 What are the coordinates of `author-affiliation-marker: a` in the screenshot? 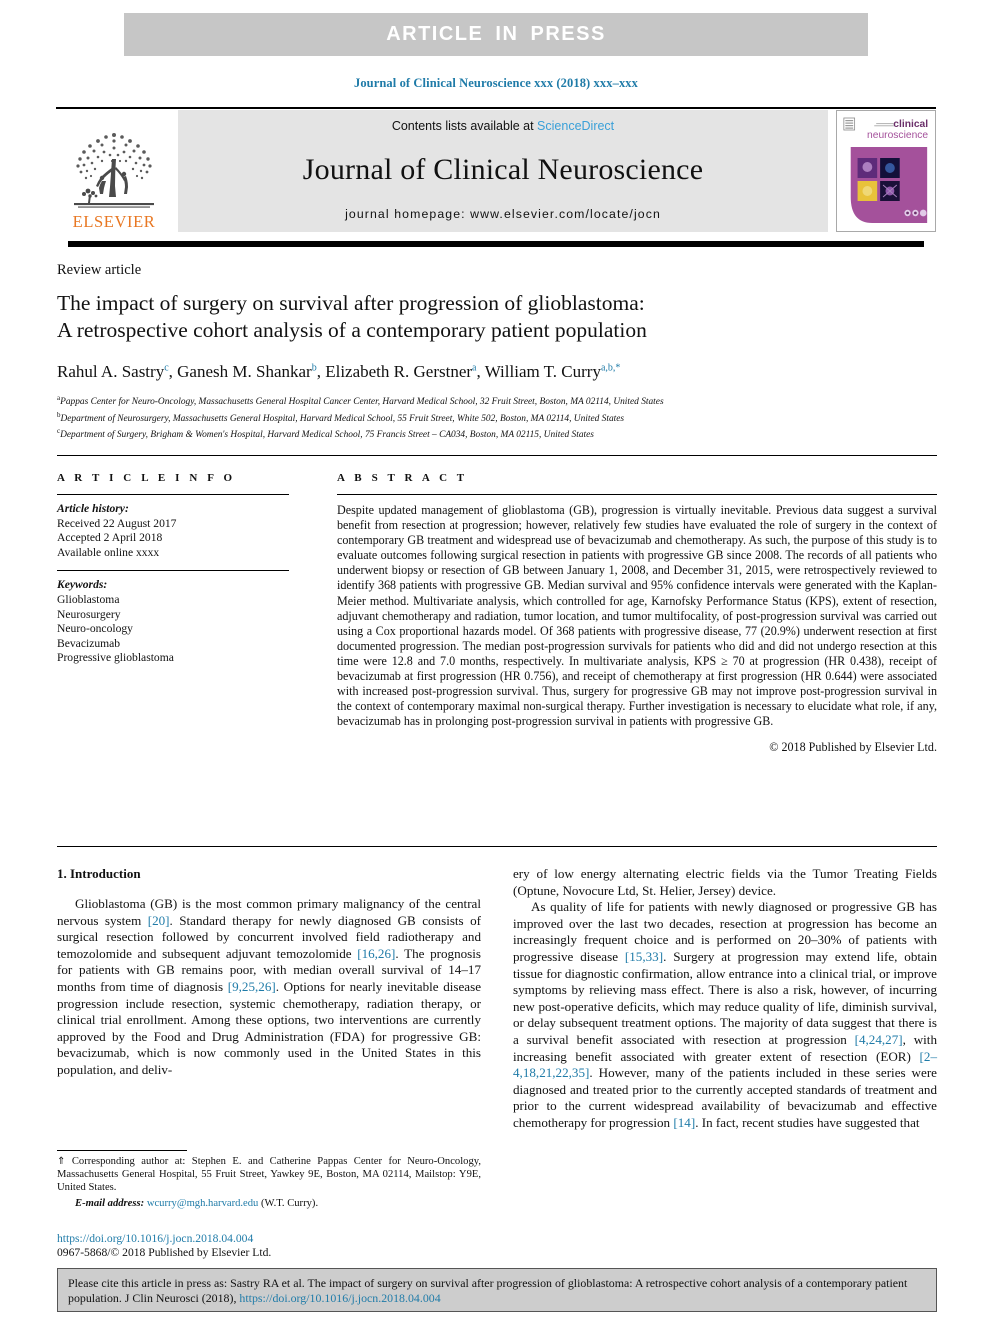 It's located at (474, 368).